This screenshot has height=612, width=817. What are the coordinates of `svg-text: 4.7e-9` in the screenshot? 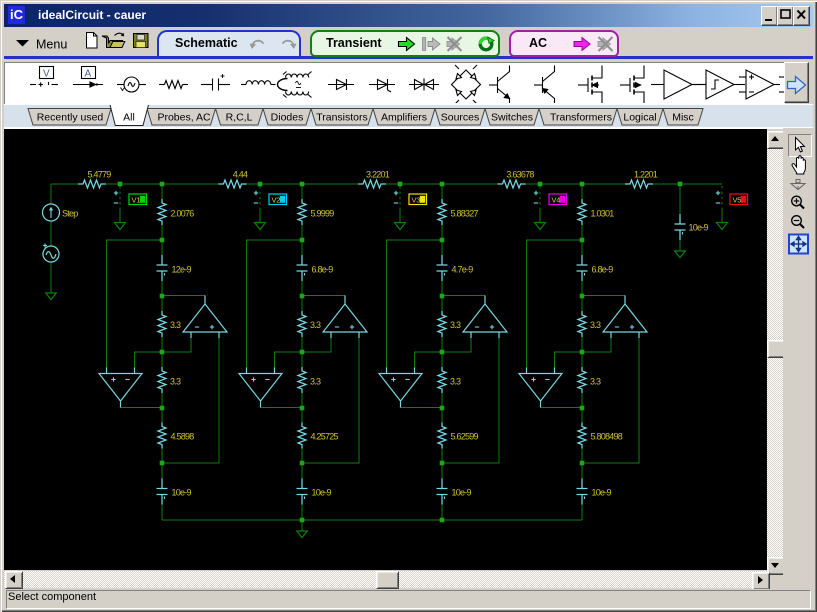 It's located at (463, 270).